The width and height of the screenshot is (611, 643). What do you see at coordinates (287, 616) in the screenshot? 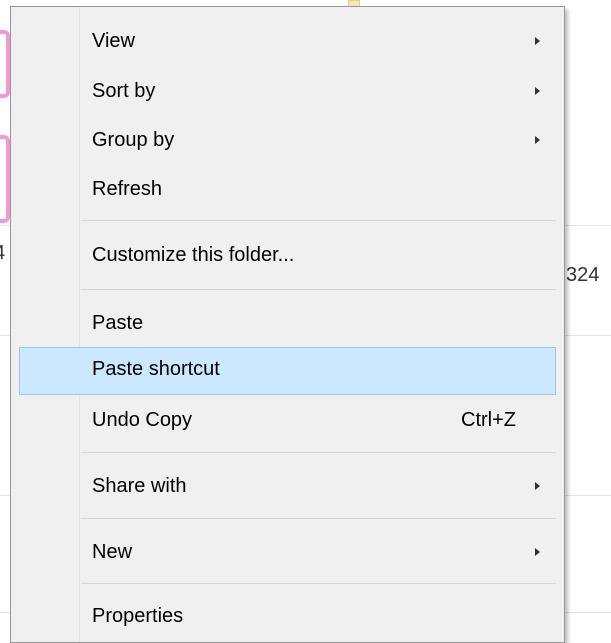
I see `menu-item-properties: Properties` at bounding box center [287, 616].